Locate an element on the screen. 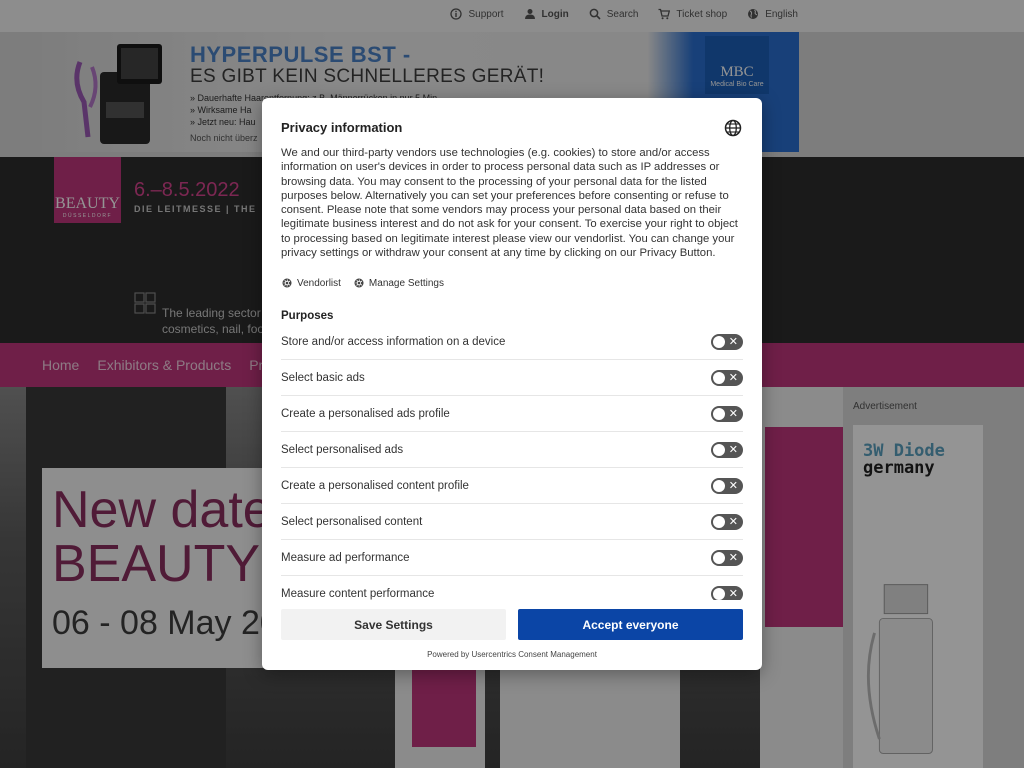 This screenshot has height=768, width=1024. vendorlist-link: Vendorlist is located at coordinates (311, 283).